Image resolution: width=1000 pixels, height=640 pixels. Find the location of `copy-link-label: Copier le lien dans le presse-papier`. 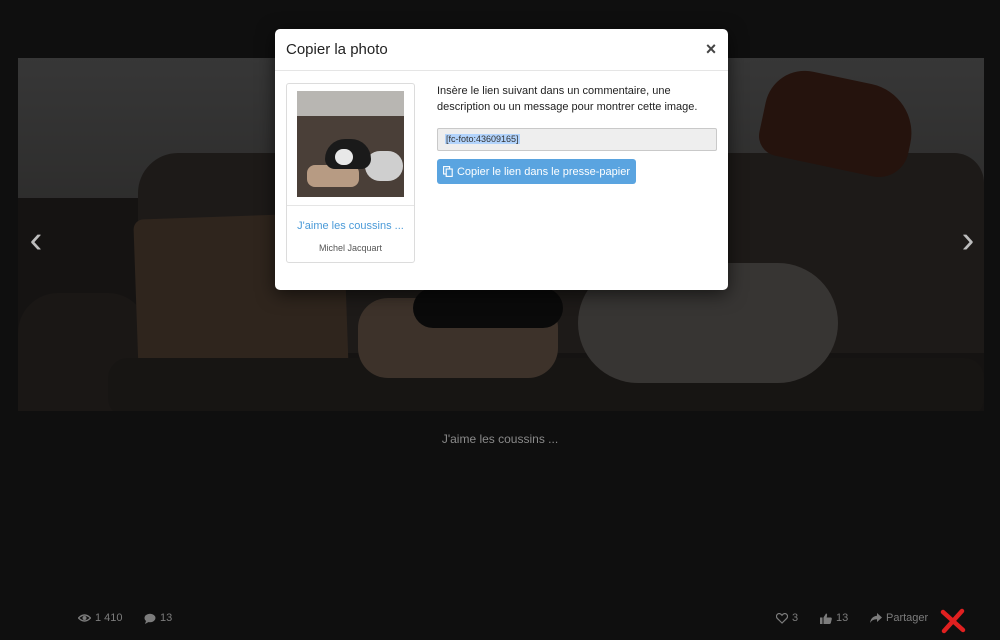

copy-link-label: Copier le lien dans le presse-papier is located at coordinates (543, 171).